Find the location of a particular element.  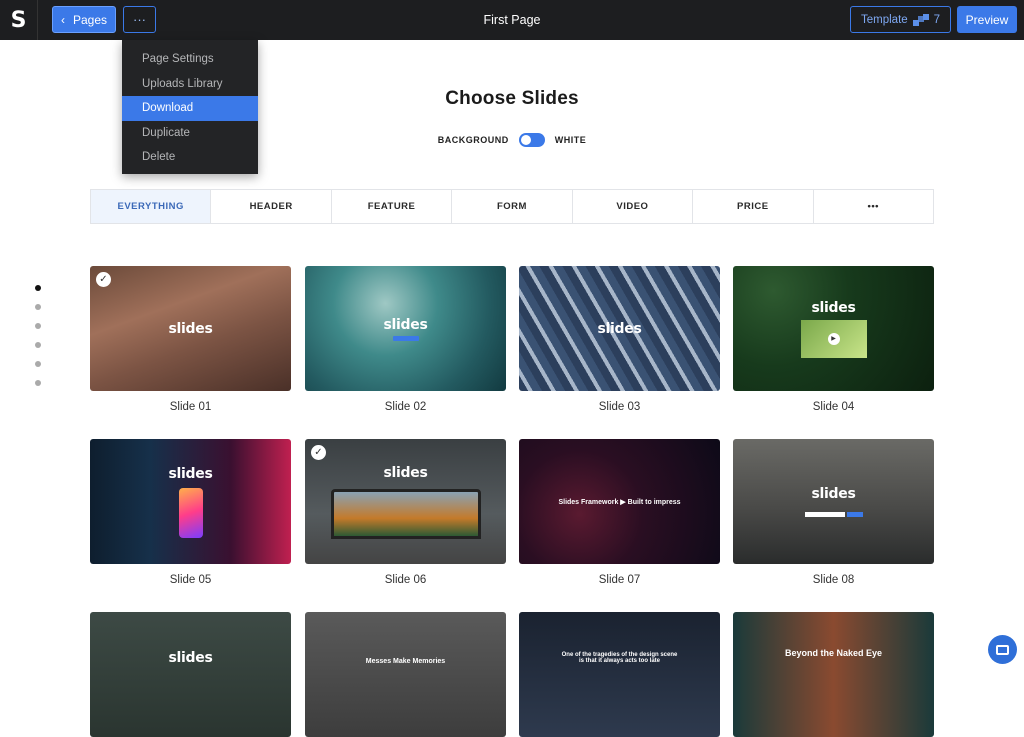

menu-item-duplicate: Duplicate is located at coordinates (190, 133).